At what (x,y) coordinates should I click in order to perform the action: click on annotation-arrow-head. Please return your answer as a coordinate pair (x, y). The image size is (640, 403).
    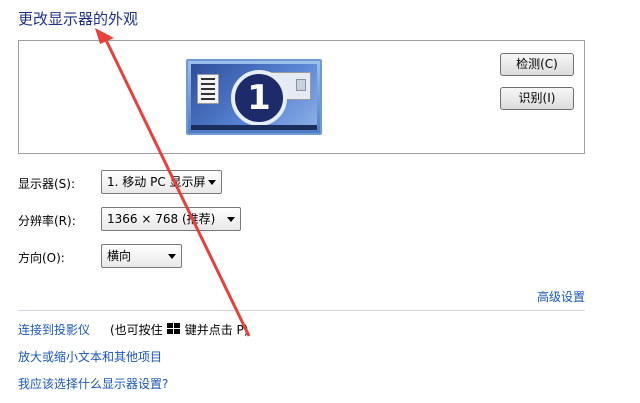
    Looking at the image, I should click on (104, 36).